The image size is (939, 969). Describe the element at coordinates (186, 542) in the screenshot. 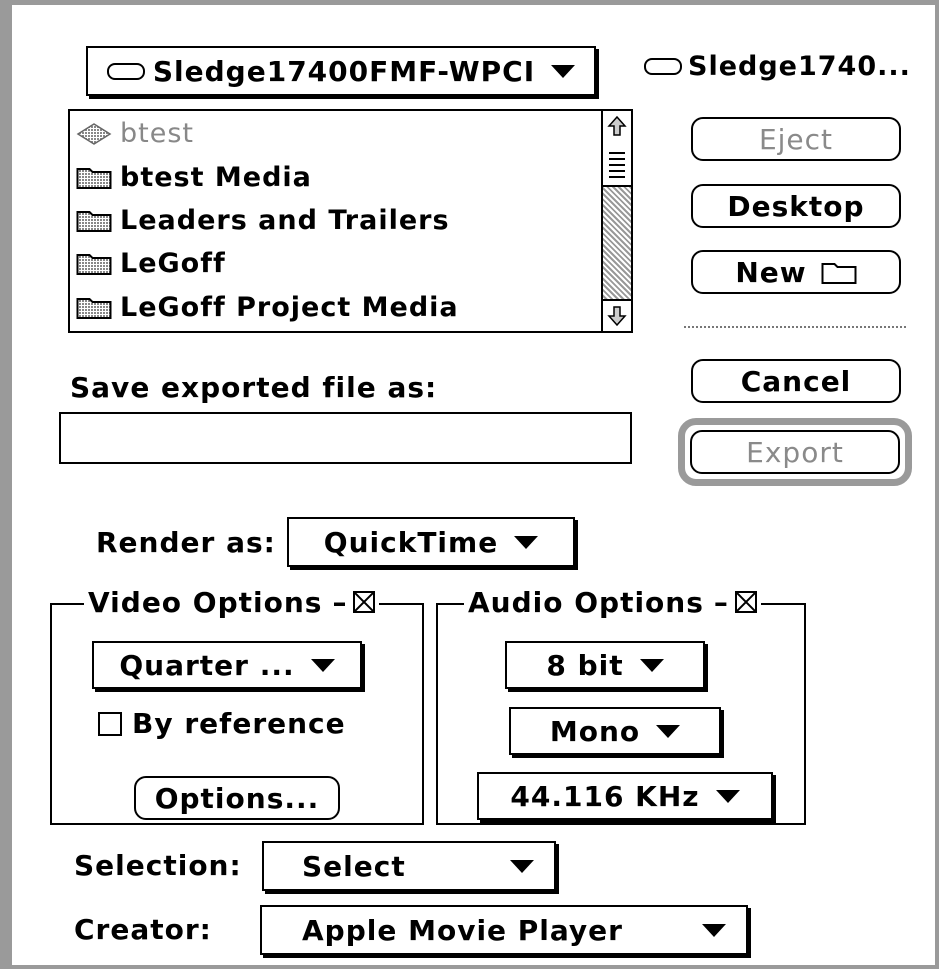

I see `render-as-label: Render as:` at that location.